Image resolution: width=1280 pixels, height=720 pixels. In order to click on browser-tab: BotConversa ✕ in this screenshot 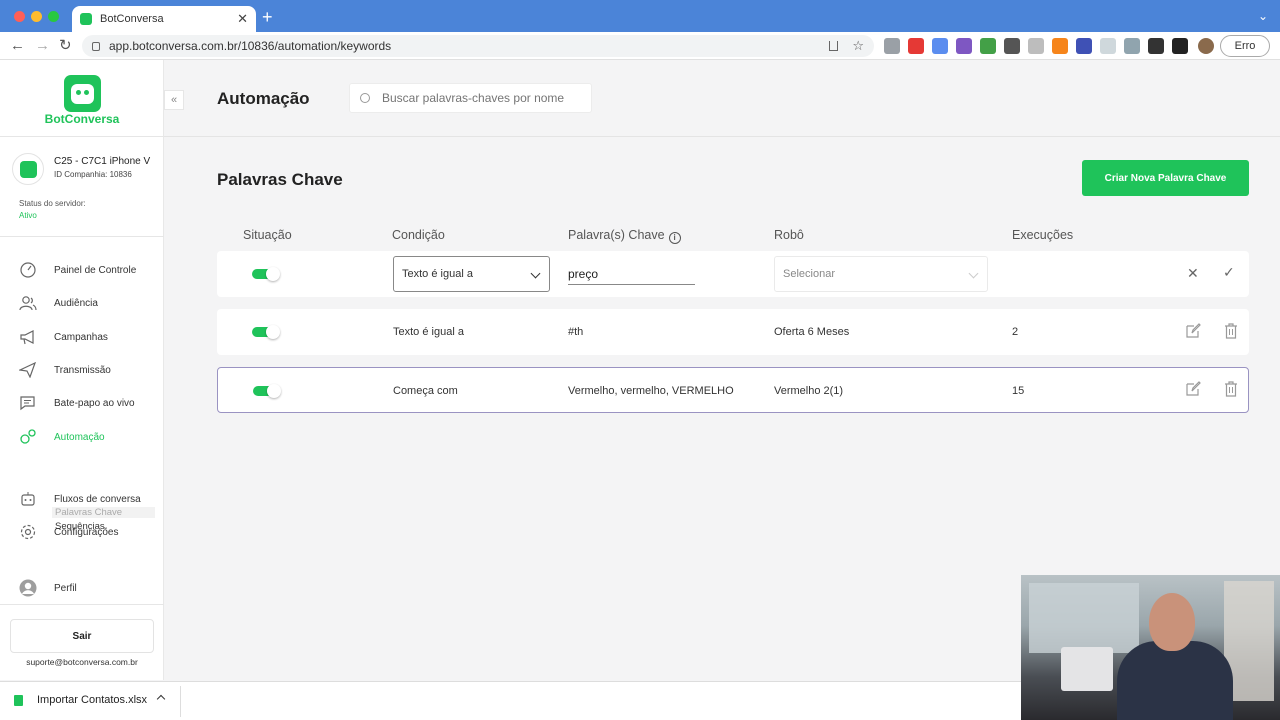, I will do `click(164, 19)`.